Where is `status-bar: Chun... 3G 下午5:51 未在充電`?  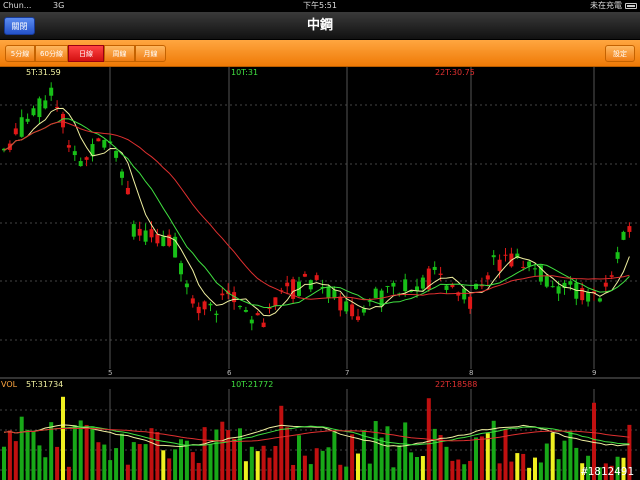 status-bar: Chun... 3G 下午5:51 未在充電 is located at coordinates (320, 6).